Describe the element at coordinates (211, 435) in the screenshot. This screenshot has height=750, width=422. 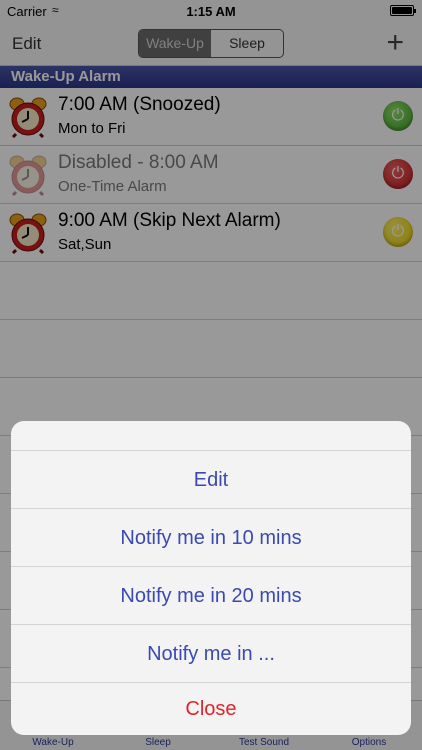
I see `action-sheet-header` at that location.